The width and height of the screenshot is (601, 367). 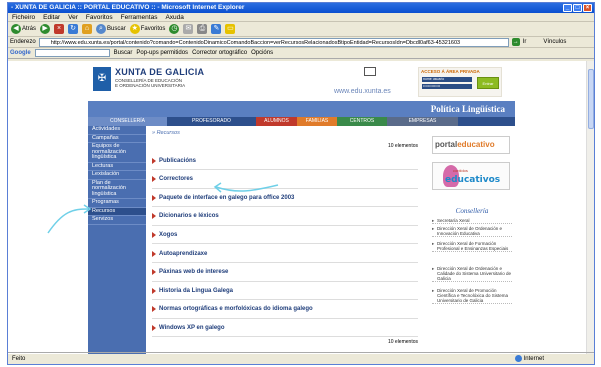 What do you see at coordinates (72, 53) in the screenshot?
I see `google-search-input` at bounding box center [72, 53].